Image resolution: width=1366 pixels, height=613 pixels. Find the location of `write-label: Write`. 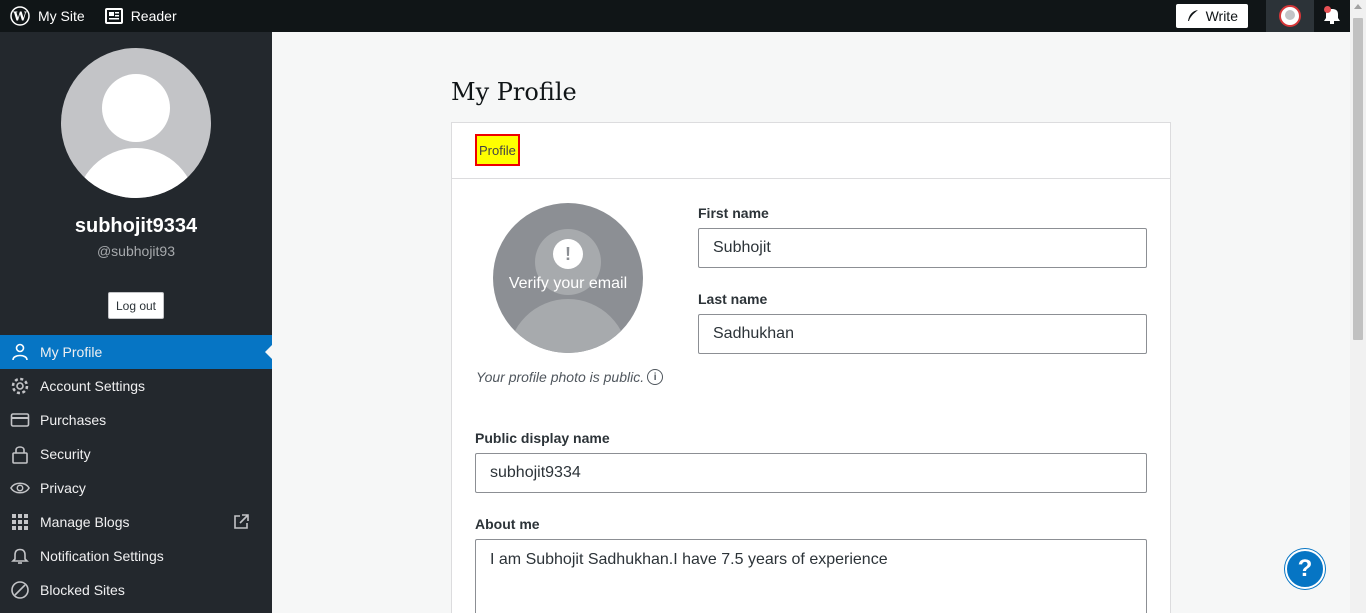

write-label: Write is located at coordinates (1221, 16).